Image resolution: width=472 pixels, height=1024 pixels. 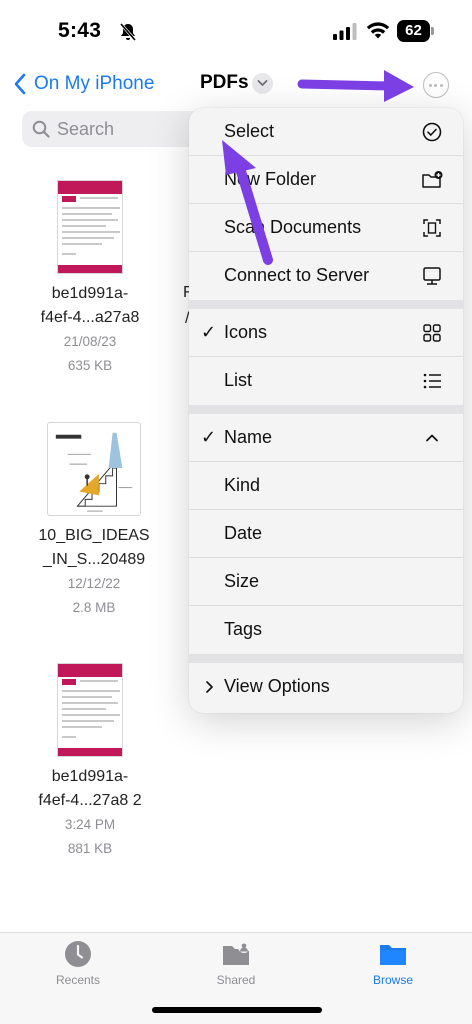 I want to click on back-button: On My iPhone, so click(x=83, y=84).